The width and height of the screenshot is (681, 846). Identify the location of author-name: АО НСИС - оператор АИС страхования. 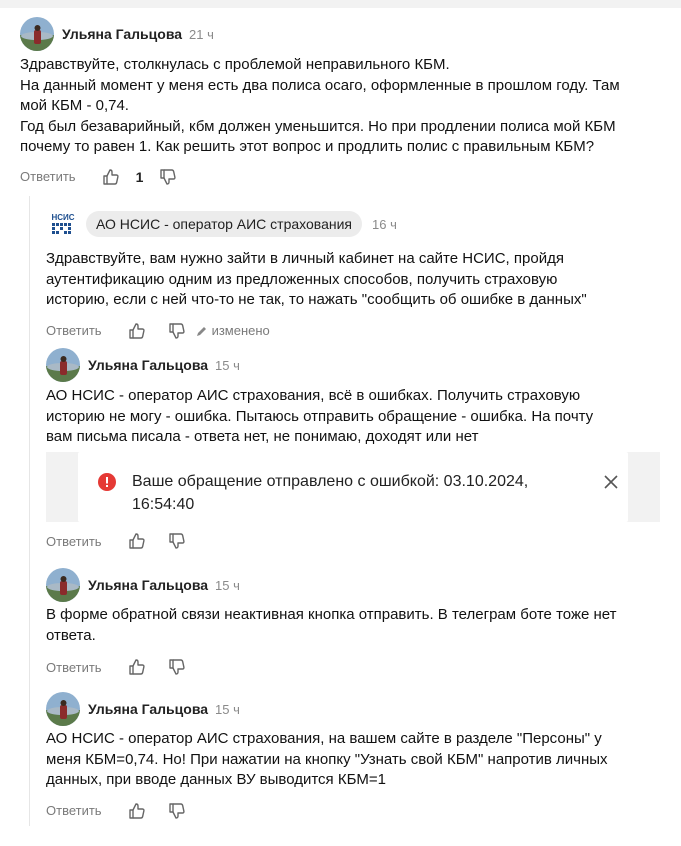
(224, 224).